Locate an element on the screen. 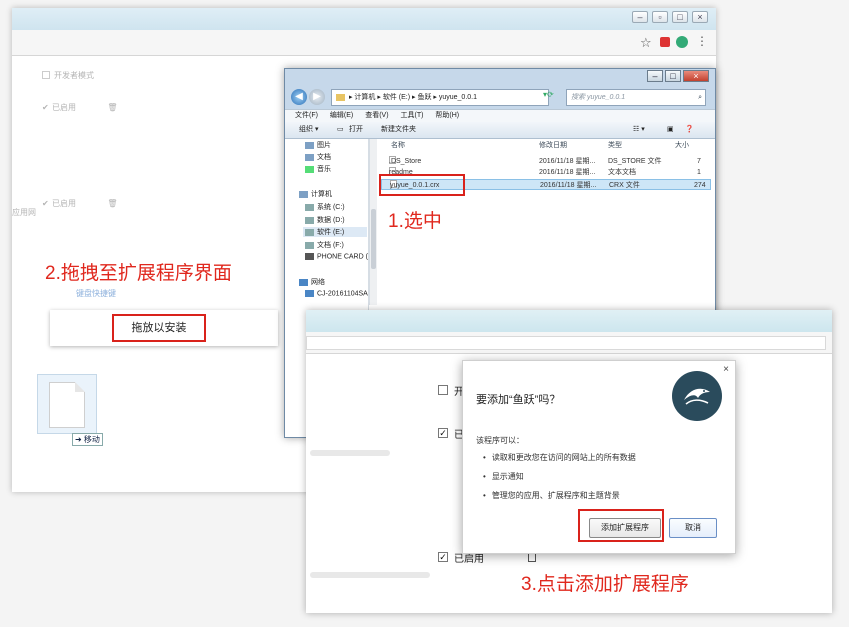  tree-item: 音乐 is located at coordinates (318, 169).